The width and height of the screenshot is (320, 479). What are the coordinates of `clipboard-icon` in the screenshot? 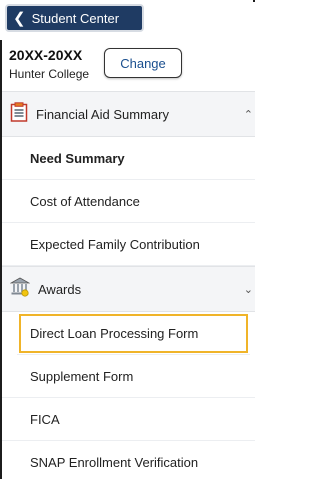 It's located at (19, 114).